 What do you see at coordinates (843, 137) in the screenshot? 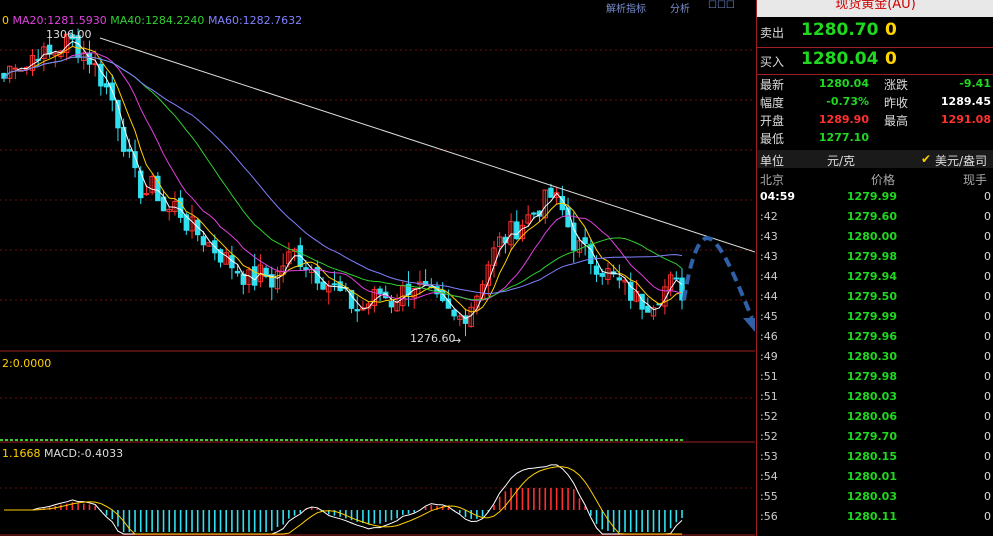
I see `low-value: 1277.10` at bounding box center [843, 137].